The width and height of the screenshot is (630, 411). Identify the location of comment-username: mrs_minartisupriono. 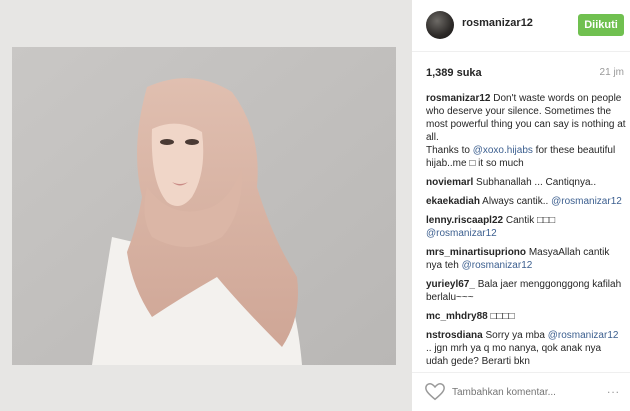
(476, 252).